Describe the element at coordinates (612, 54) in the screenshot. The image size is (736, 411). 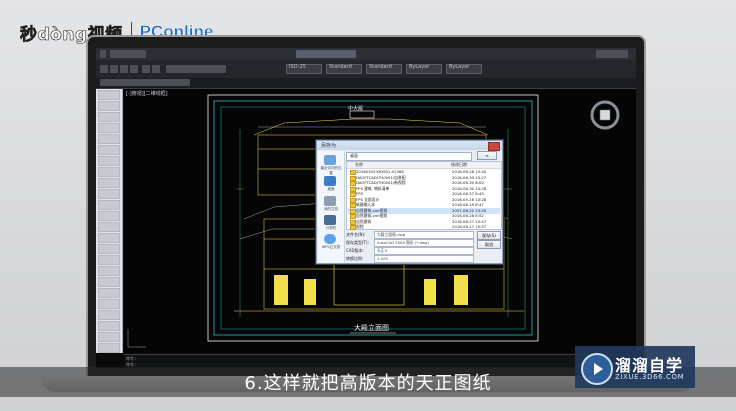
I see `window-controls` at that location.